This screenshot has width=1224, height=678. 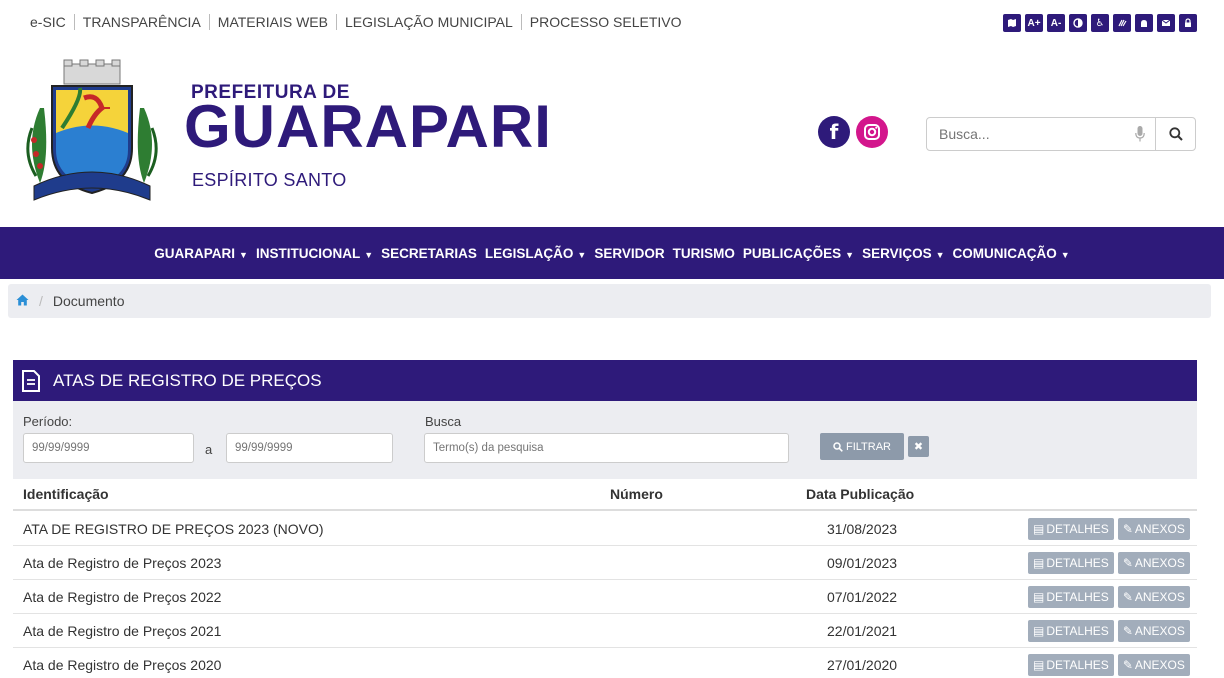 What do you see at coordinates (309, 448) in the screenshot?
I see `date-to-input` at bounding box center [309, 448].